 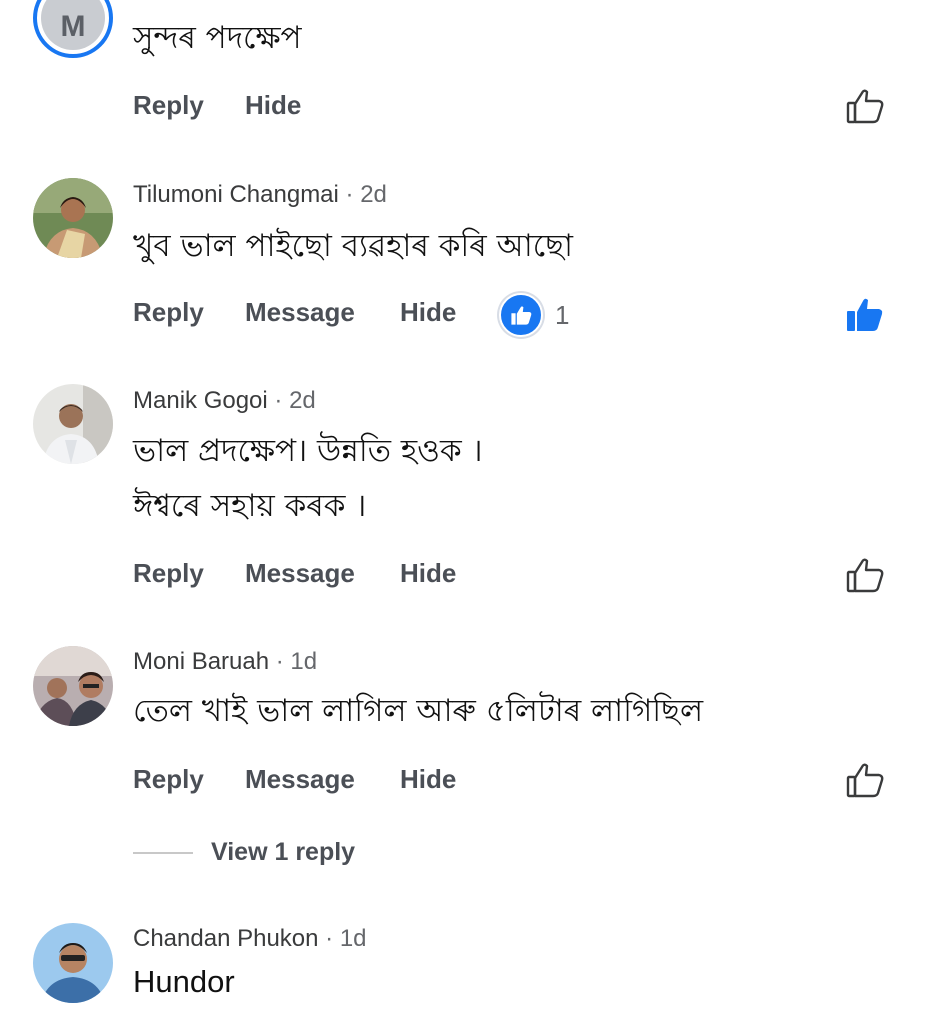 I want to click on comment-text: সুন্দৰ পদক্ষেপ, so click(x=217, y=38).